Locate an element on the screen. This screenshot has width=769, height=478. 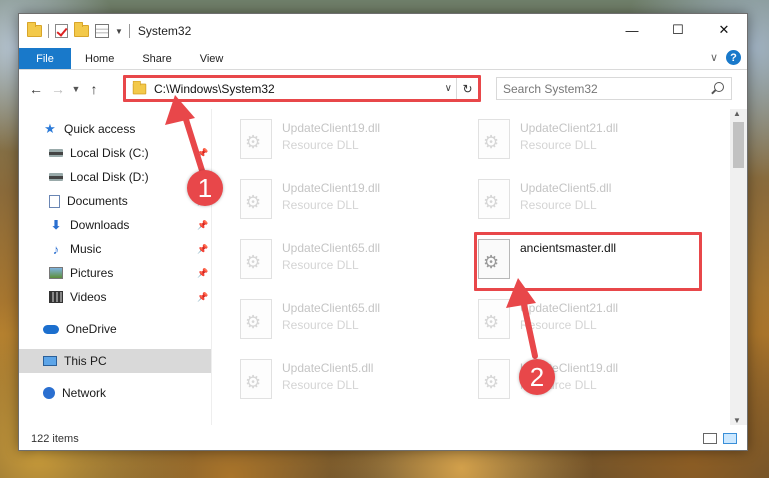
callout-badge-1: 1 is located at coordinates (205, 188).